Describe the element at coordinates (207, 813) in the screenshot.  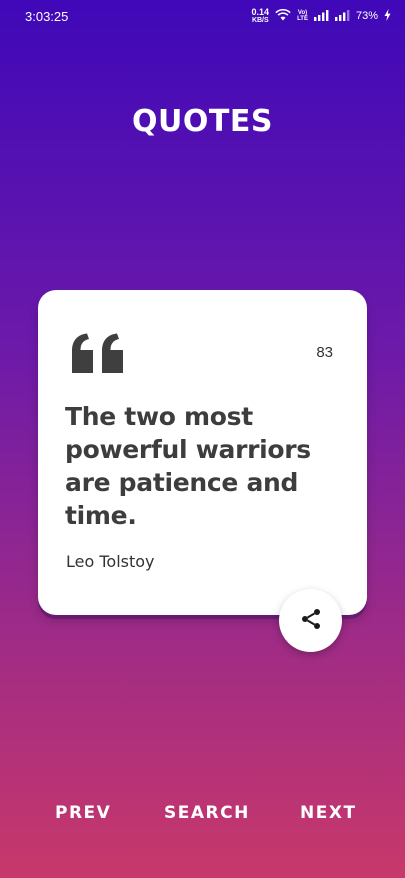
I see `search-button: SEARCH` at that location.